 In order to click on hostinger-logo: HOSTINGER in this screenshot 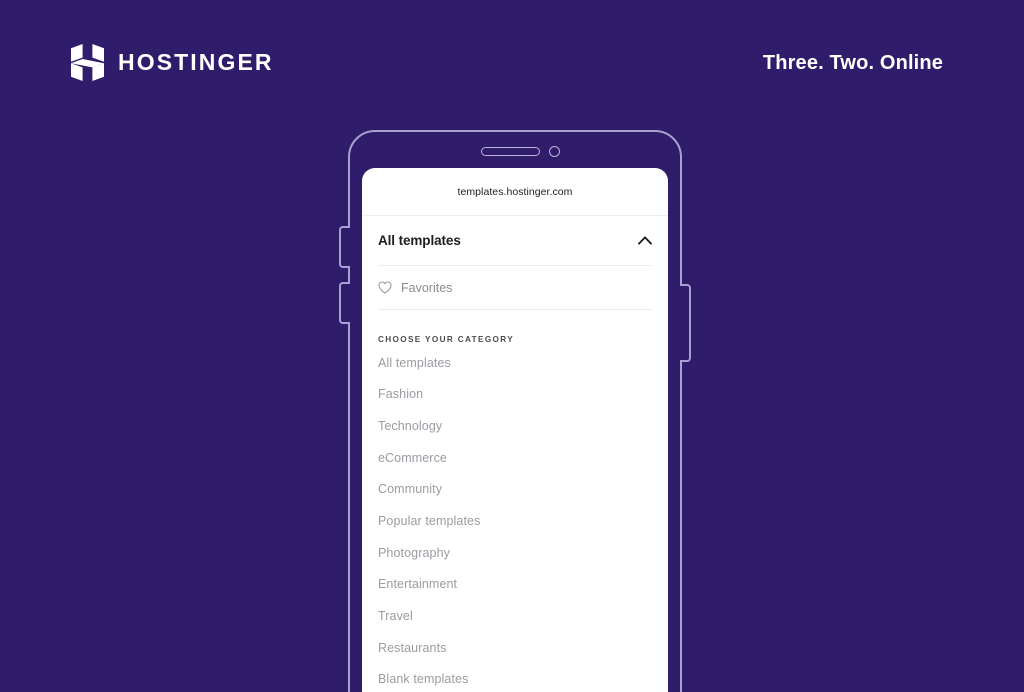, I will do `click(172, 62)`.